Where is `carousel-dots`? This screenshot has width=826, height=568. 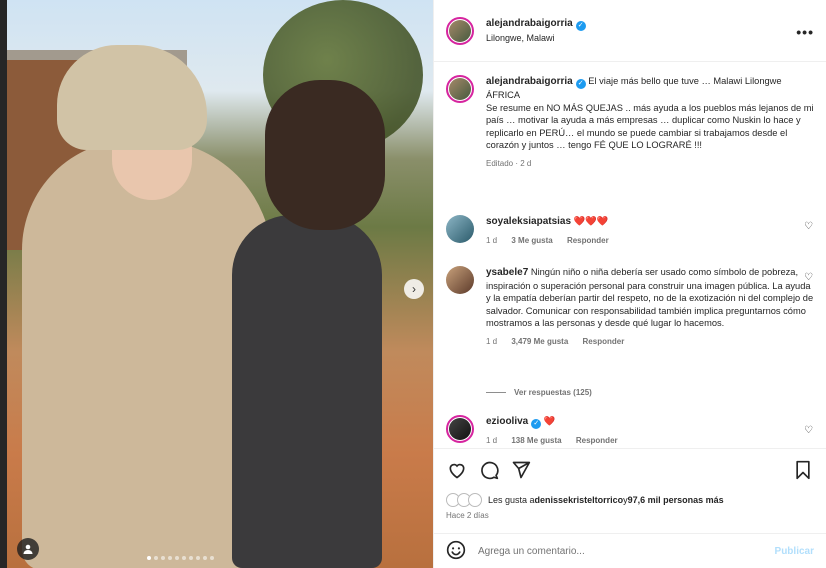
carousel-dots is located at coordinates (180, 558).